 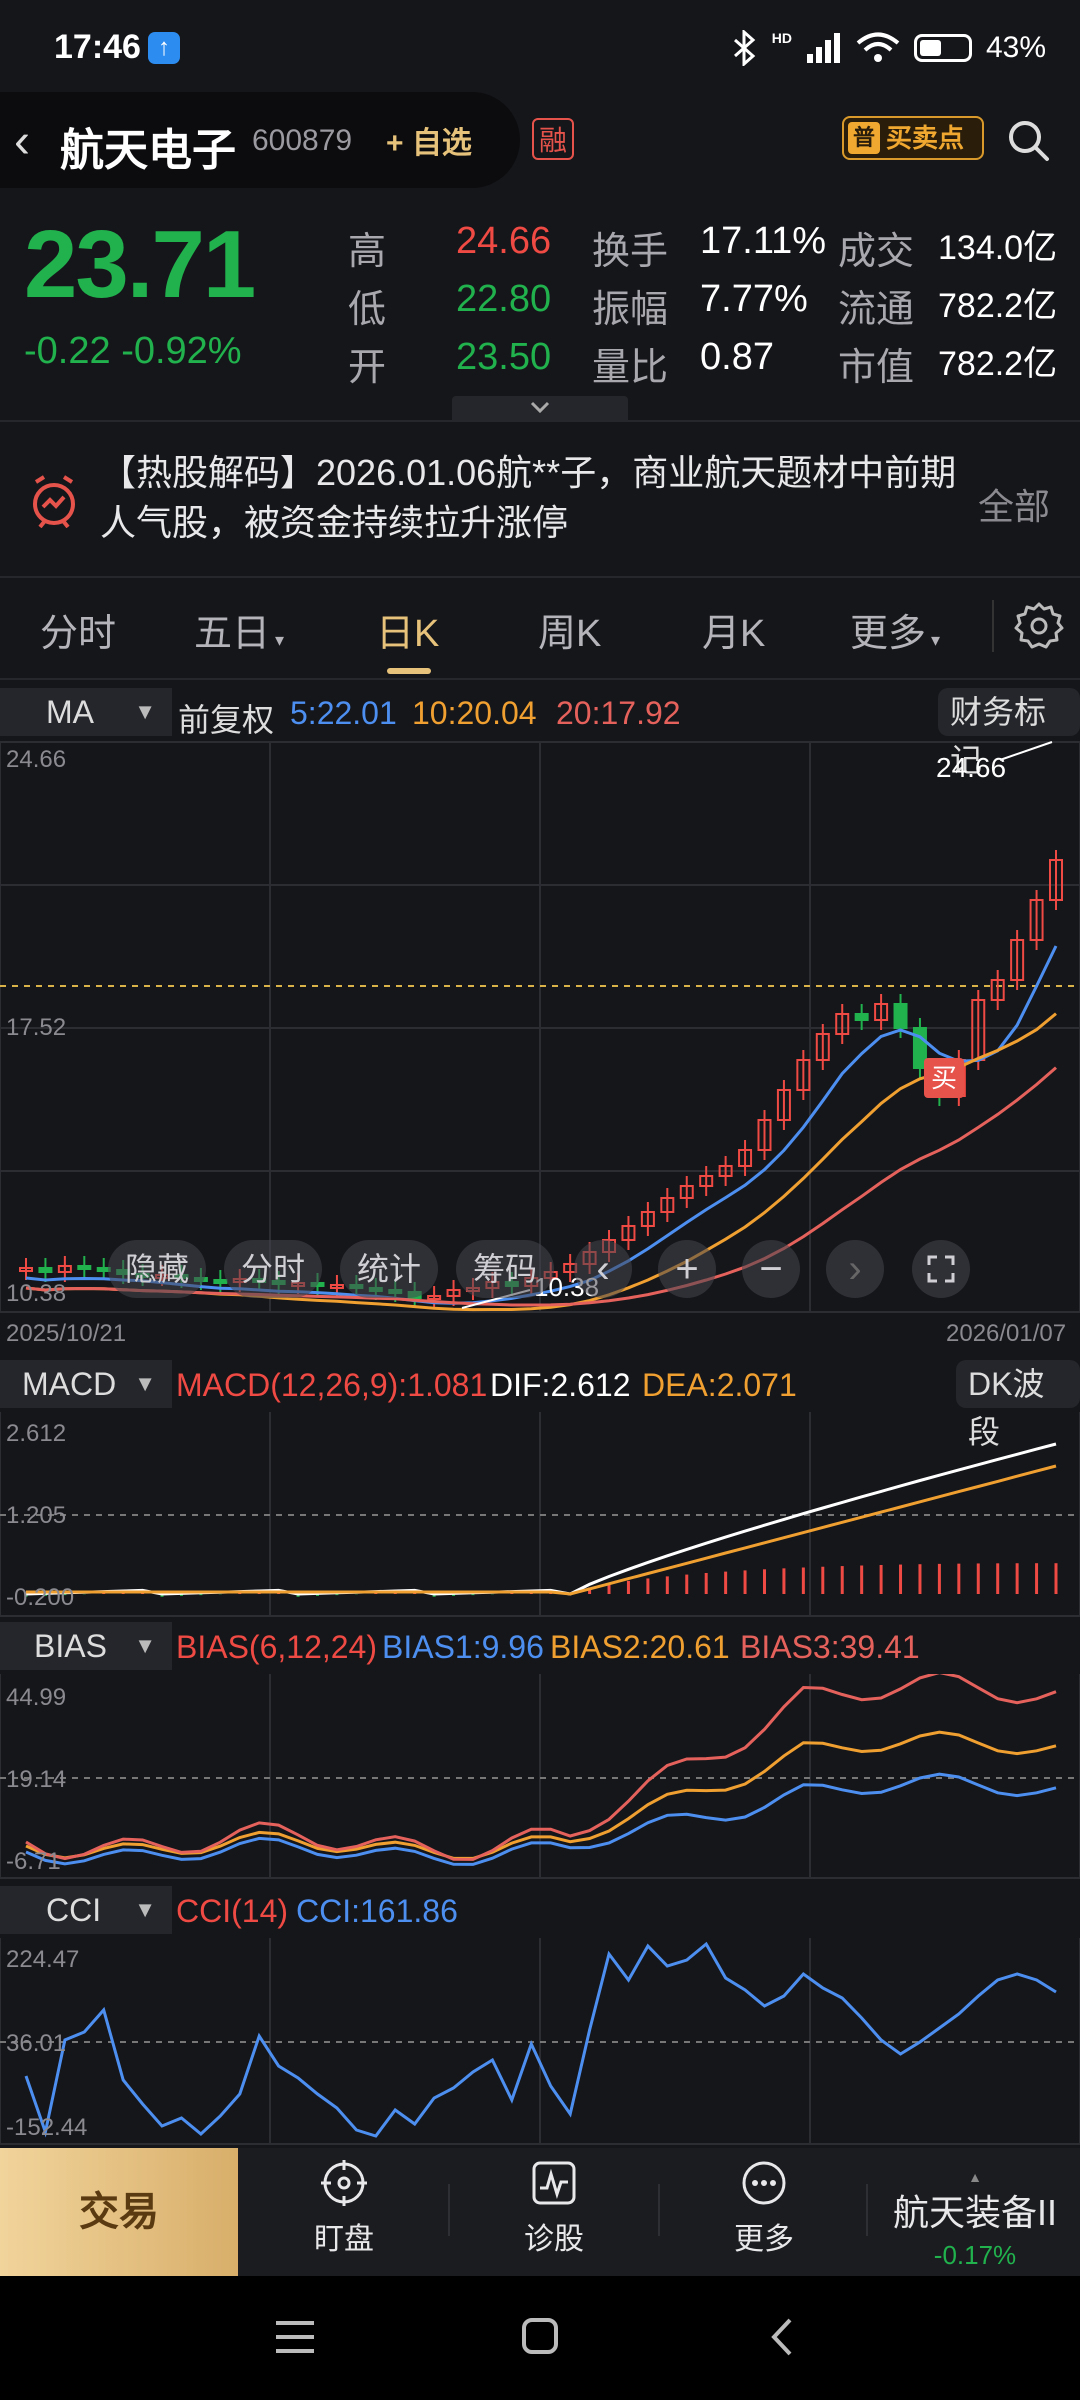 I want to click on hide-button: 隐藏, so click(x=157, y=1269).